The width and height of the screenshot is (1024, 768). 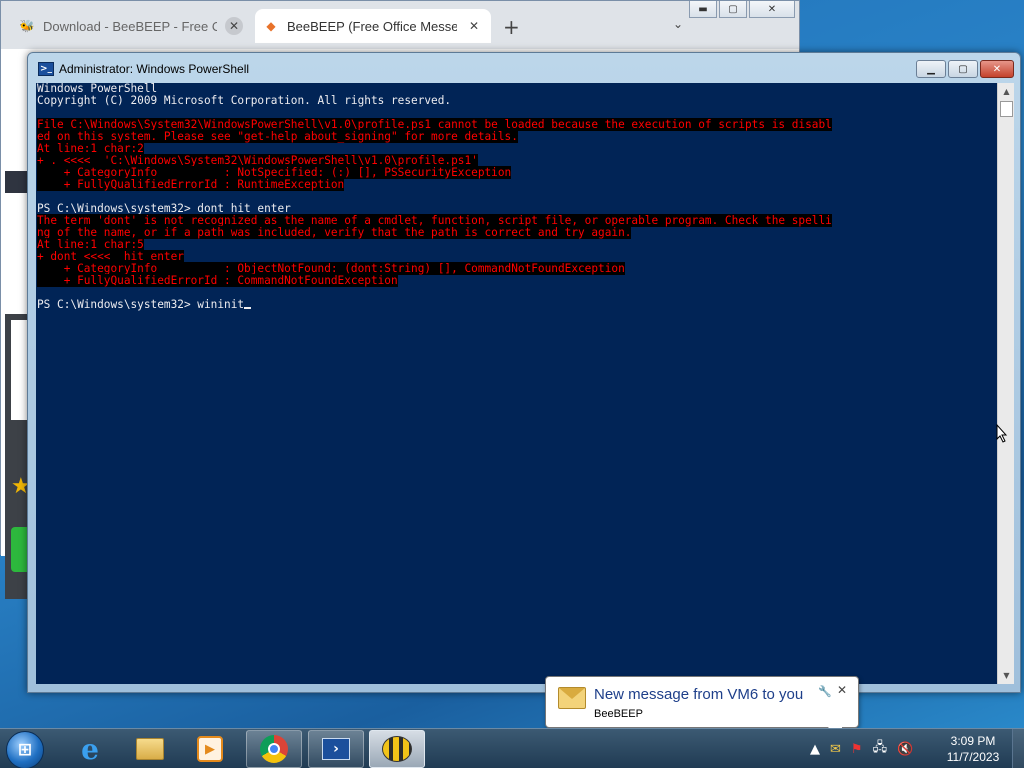 I want to click on folder-icon, so click(x=150, y=749).